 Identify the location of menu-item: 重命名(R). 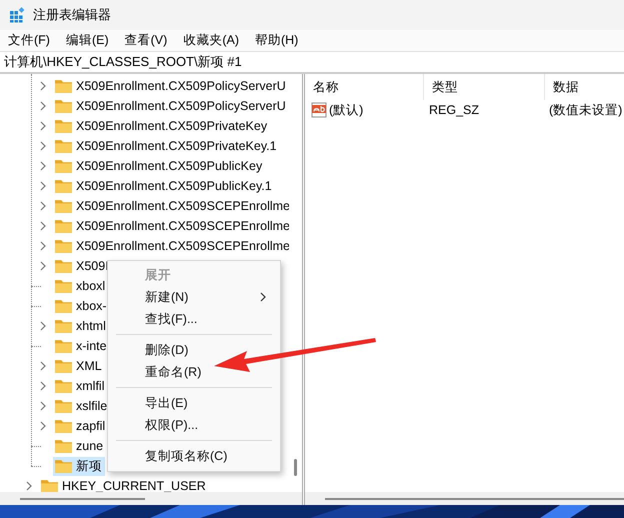
(194, 372).